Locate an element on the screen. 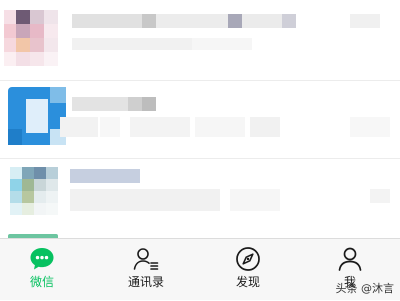  compass-icon is located at coordinates (248, 259).